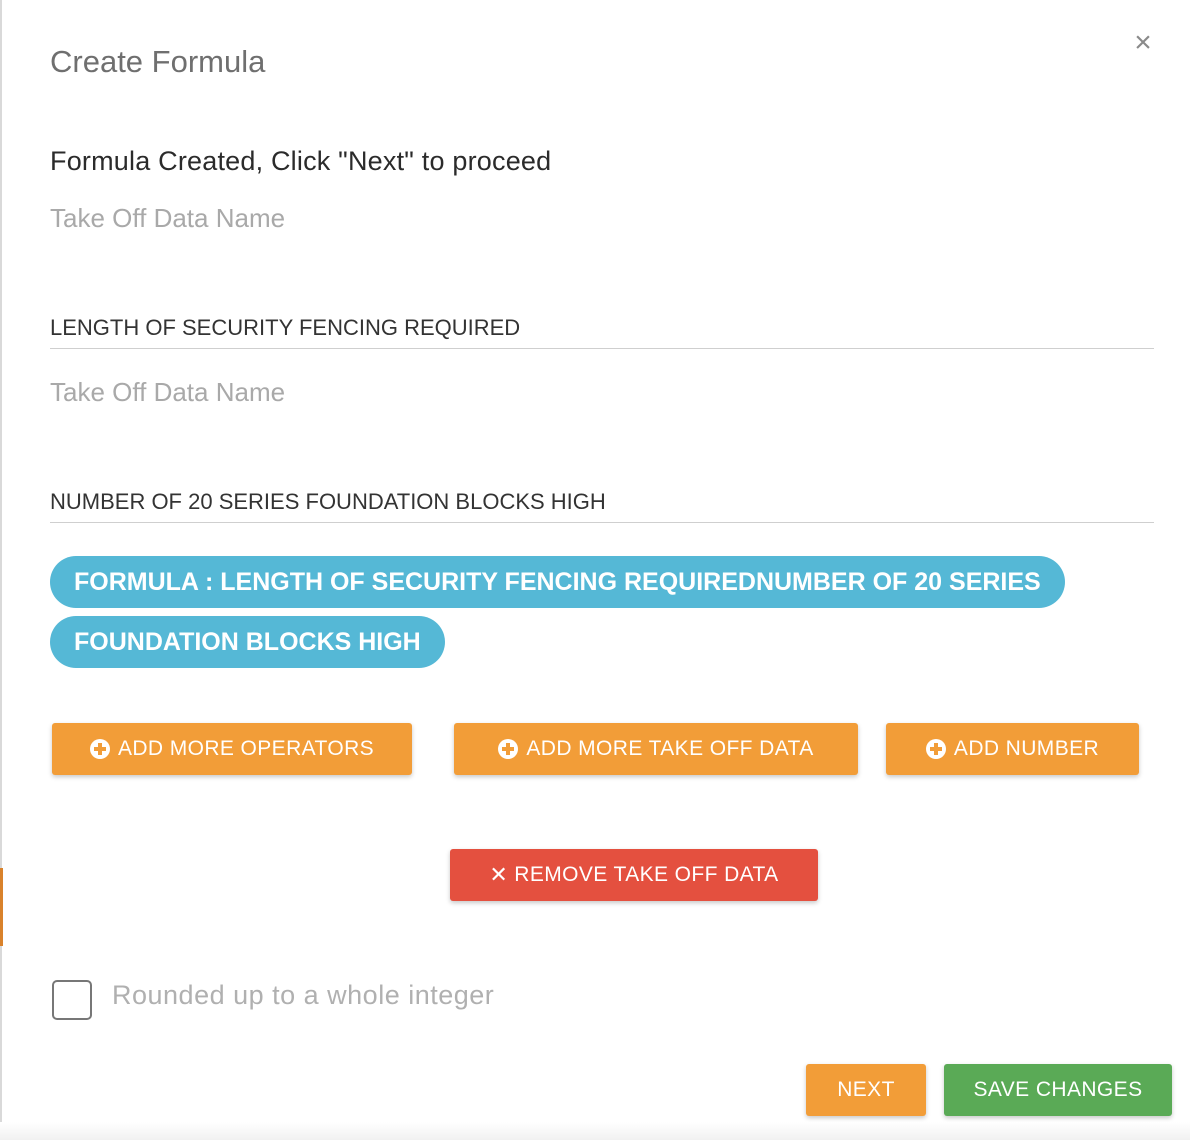 The width and height of the screenshot is (1190, 1140). What do you see at coordinates (246, 748) in the screenshot?
I see `add-more-operators-label: ADD MORE OPERATORS` at bounding box center [246, 748].